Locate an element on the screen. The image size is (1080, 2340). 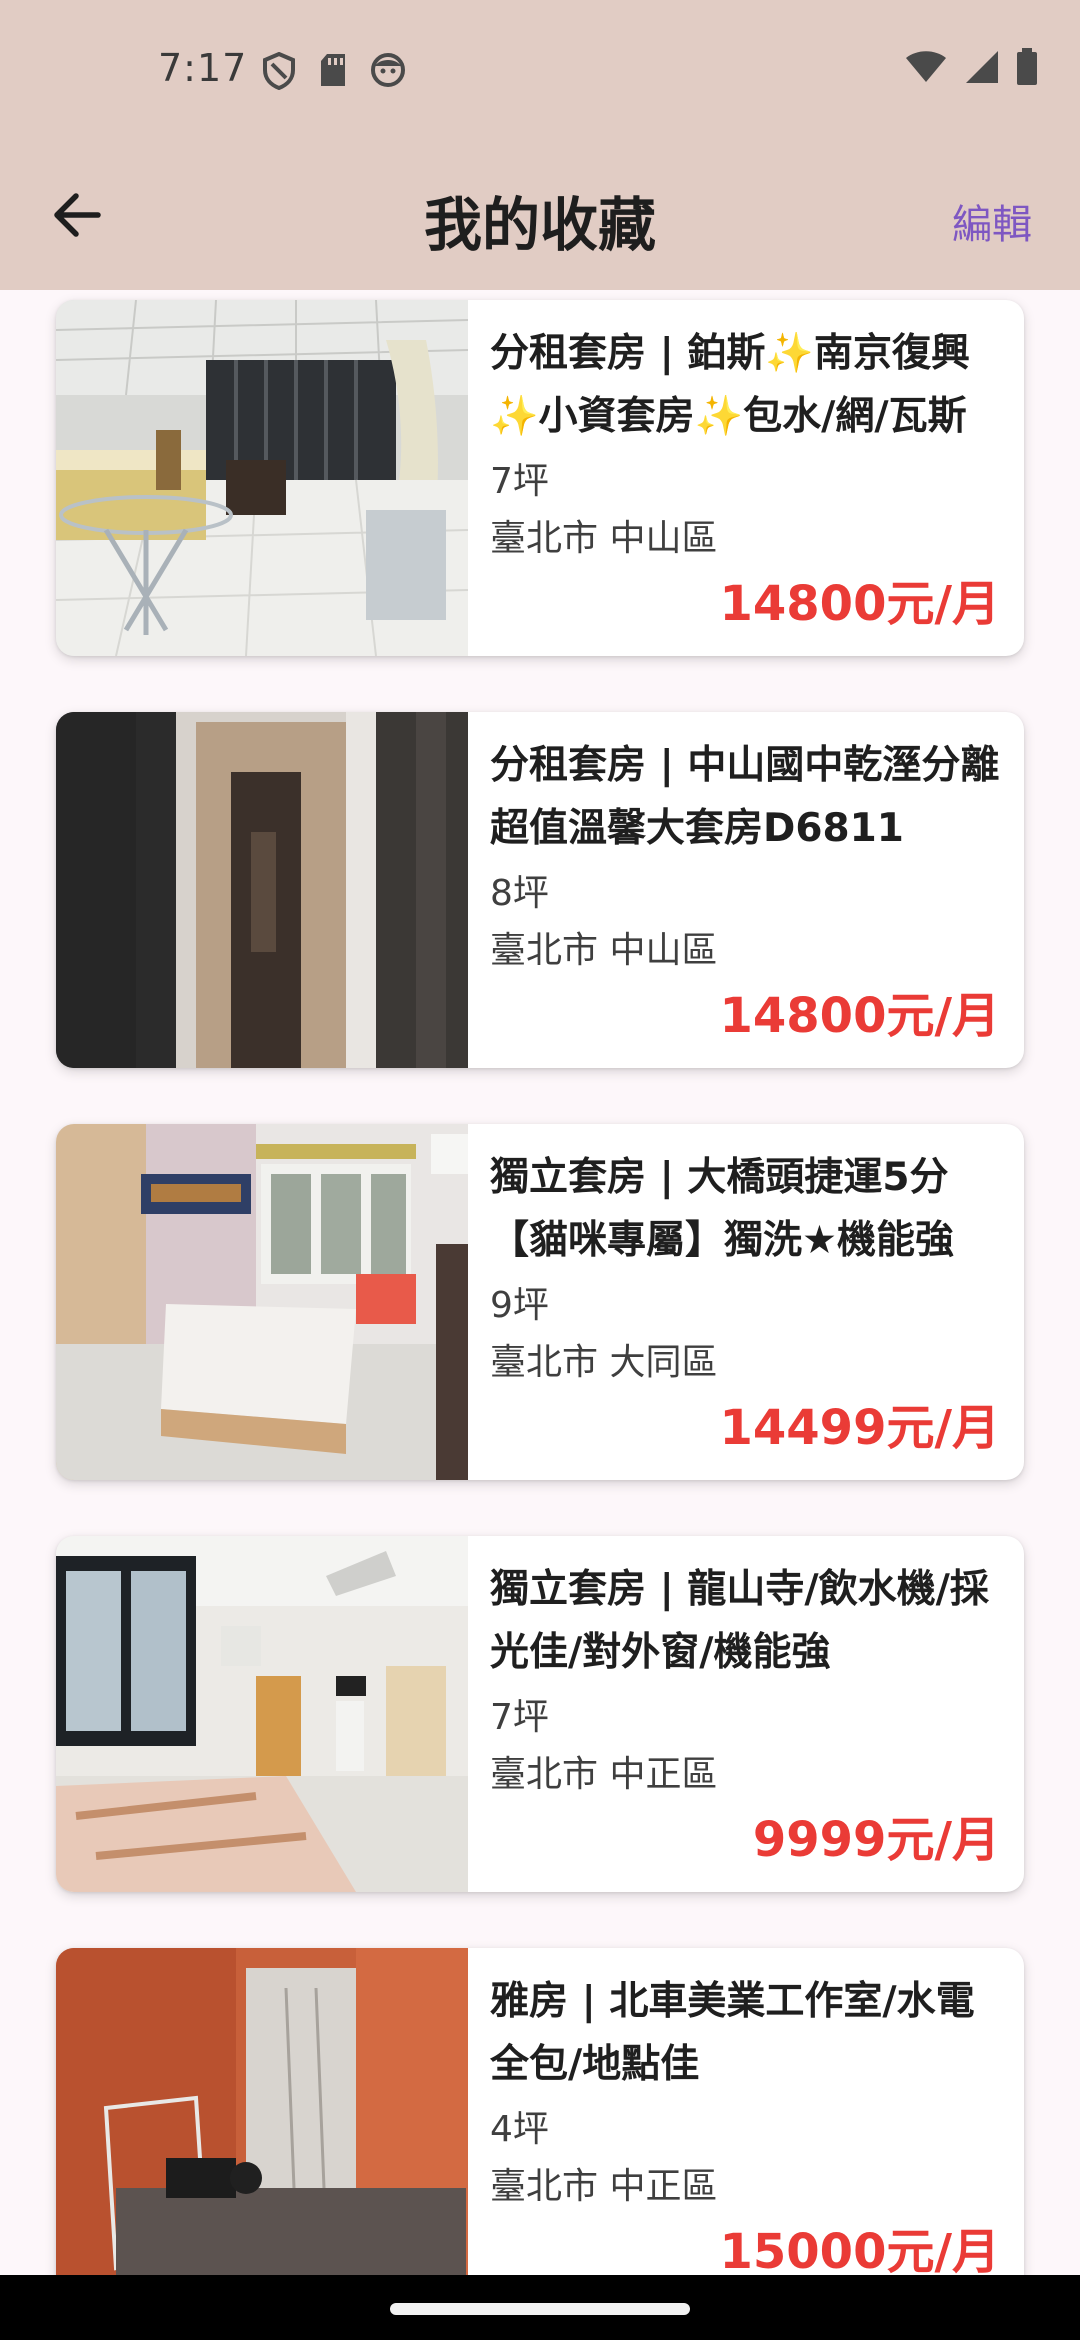
listing-title: 分租套房 | 中山國中乾溼分離超值溫馨大套房D6811 is located at coordinates (745, 797).